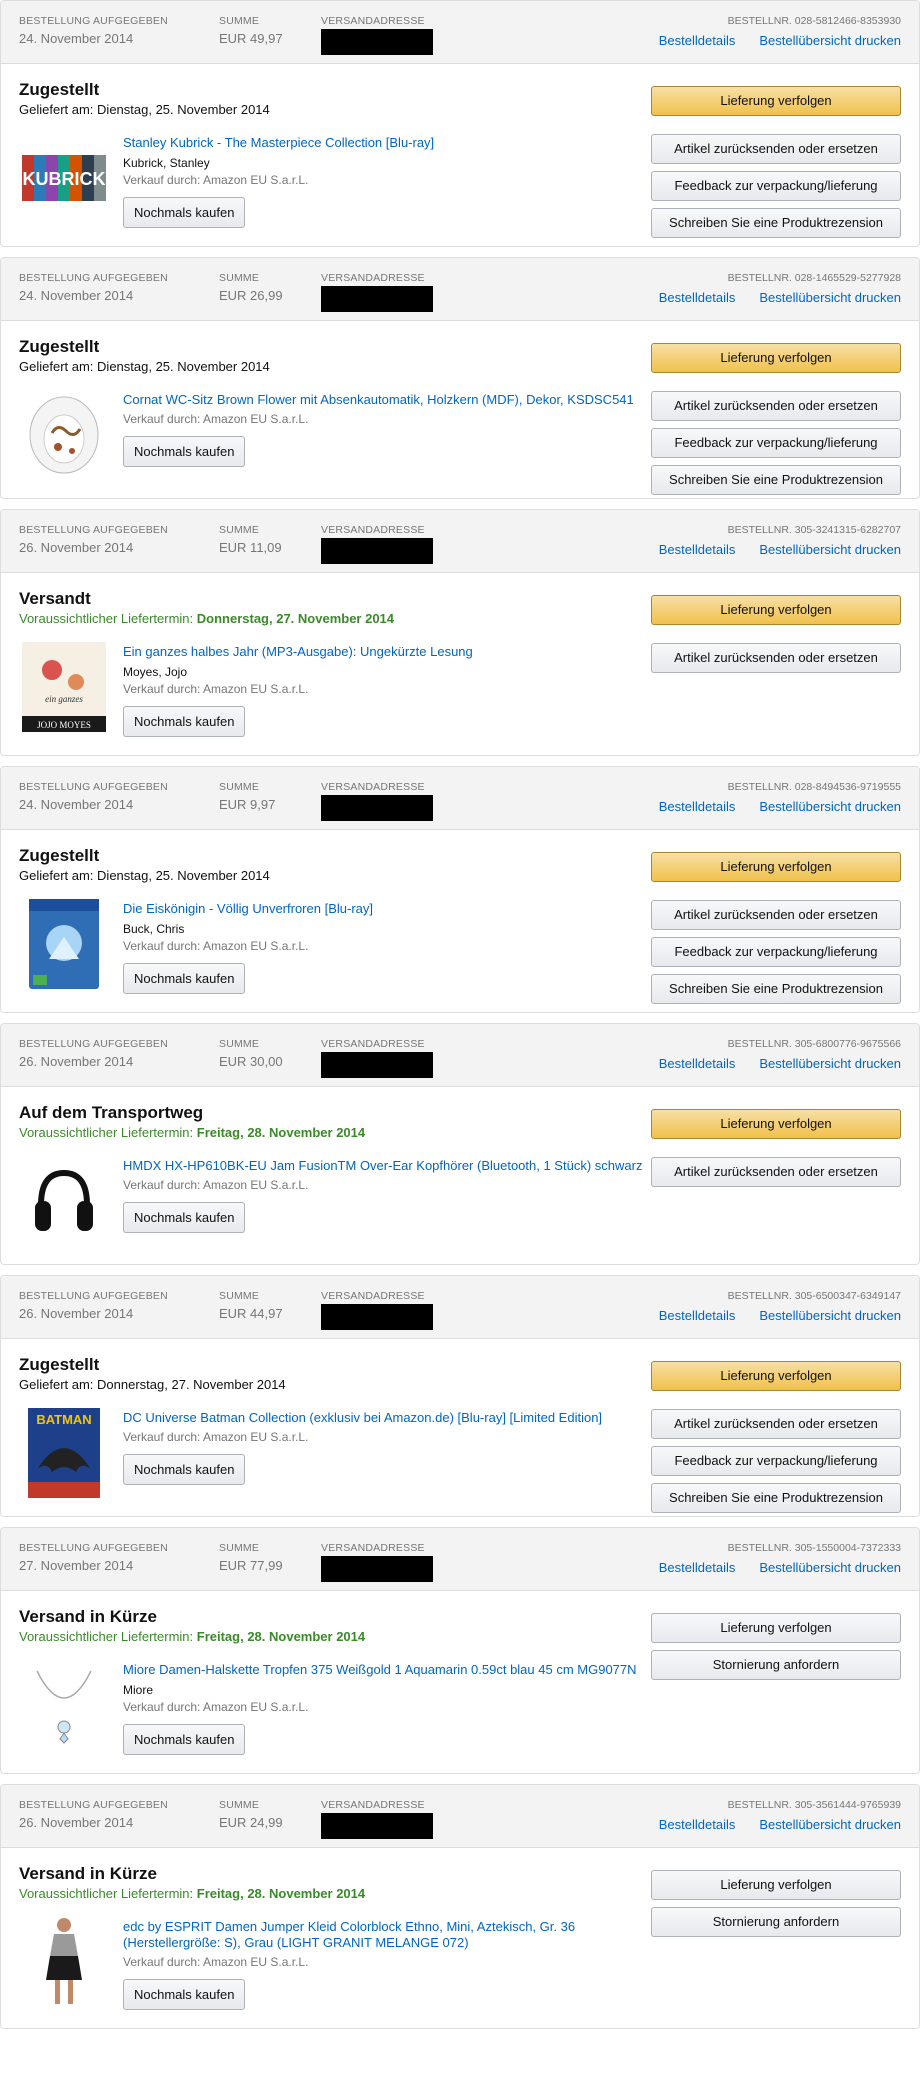 The width and height of the screenshot is (922, 2078). I want to click on svg-text: BATMAN, so click(63, 1419).